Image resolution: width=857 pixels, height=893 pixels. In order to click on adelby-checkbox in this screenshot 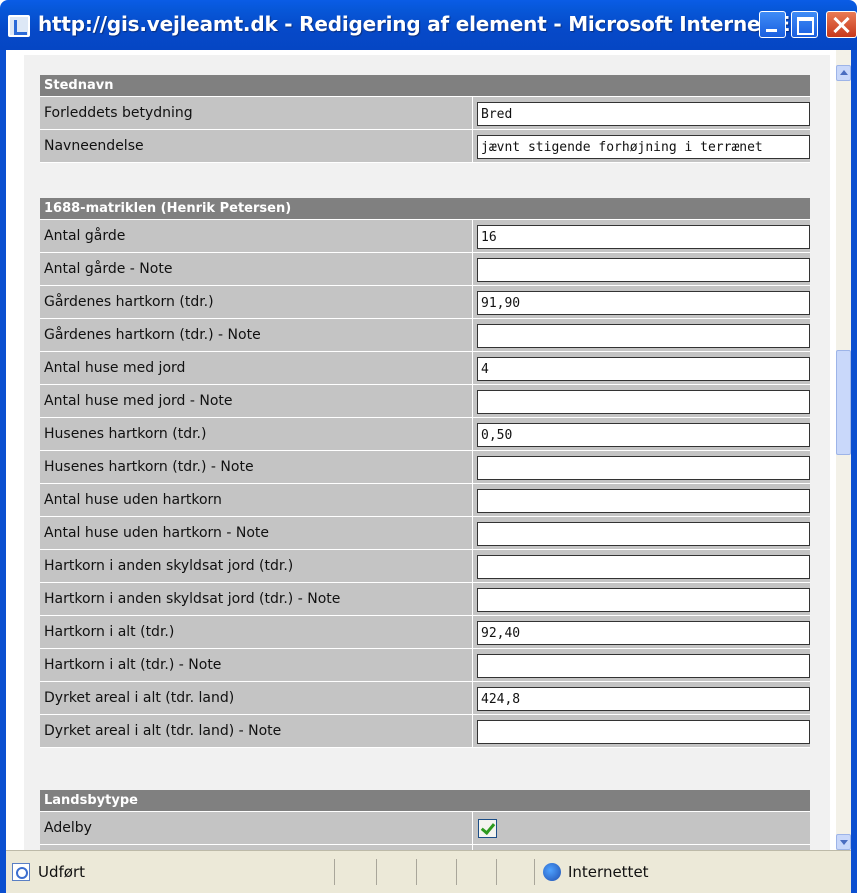, I will do `click(487, 828)`.